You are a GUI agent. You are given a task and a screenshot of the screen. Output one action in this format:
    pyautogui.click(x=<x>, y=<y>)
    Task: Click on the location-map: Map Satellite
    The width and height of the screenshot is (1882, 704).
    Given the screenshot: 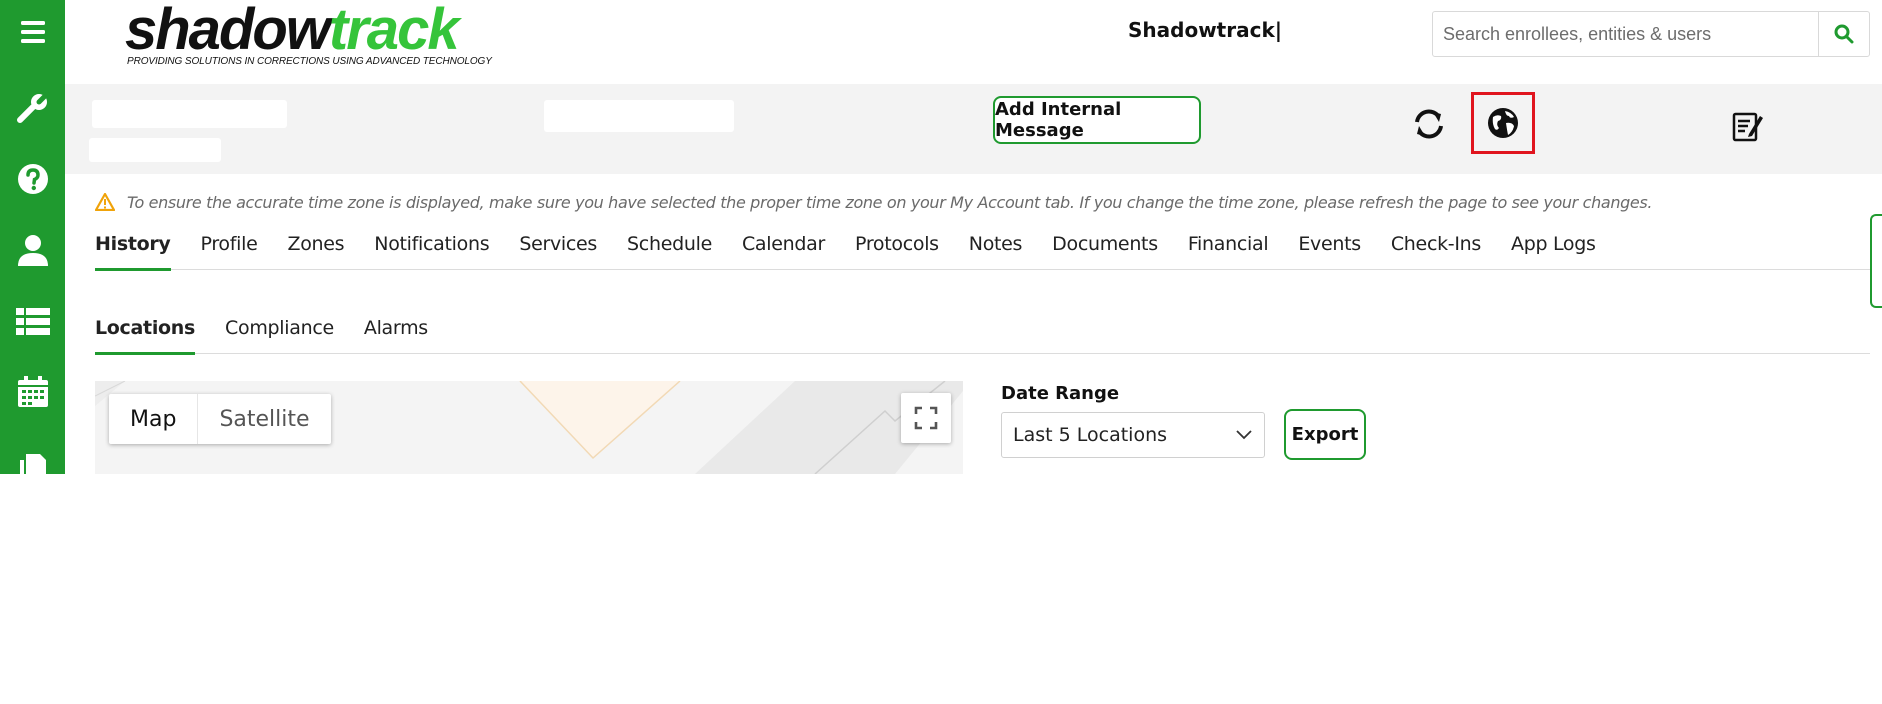 What is the action you would take?
    pyautogui.click(x=529, y=427)
    